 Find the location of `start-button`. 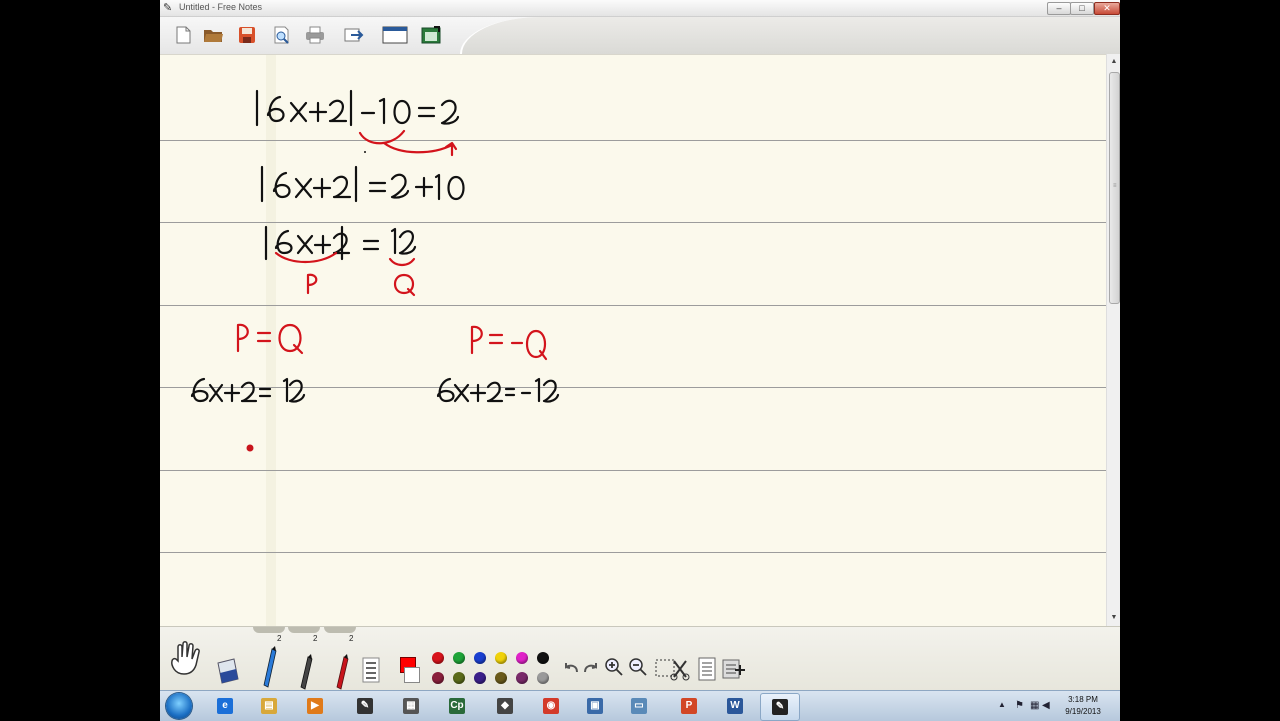

start-button is located at coordinates (179, 706).